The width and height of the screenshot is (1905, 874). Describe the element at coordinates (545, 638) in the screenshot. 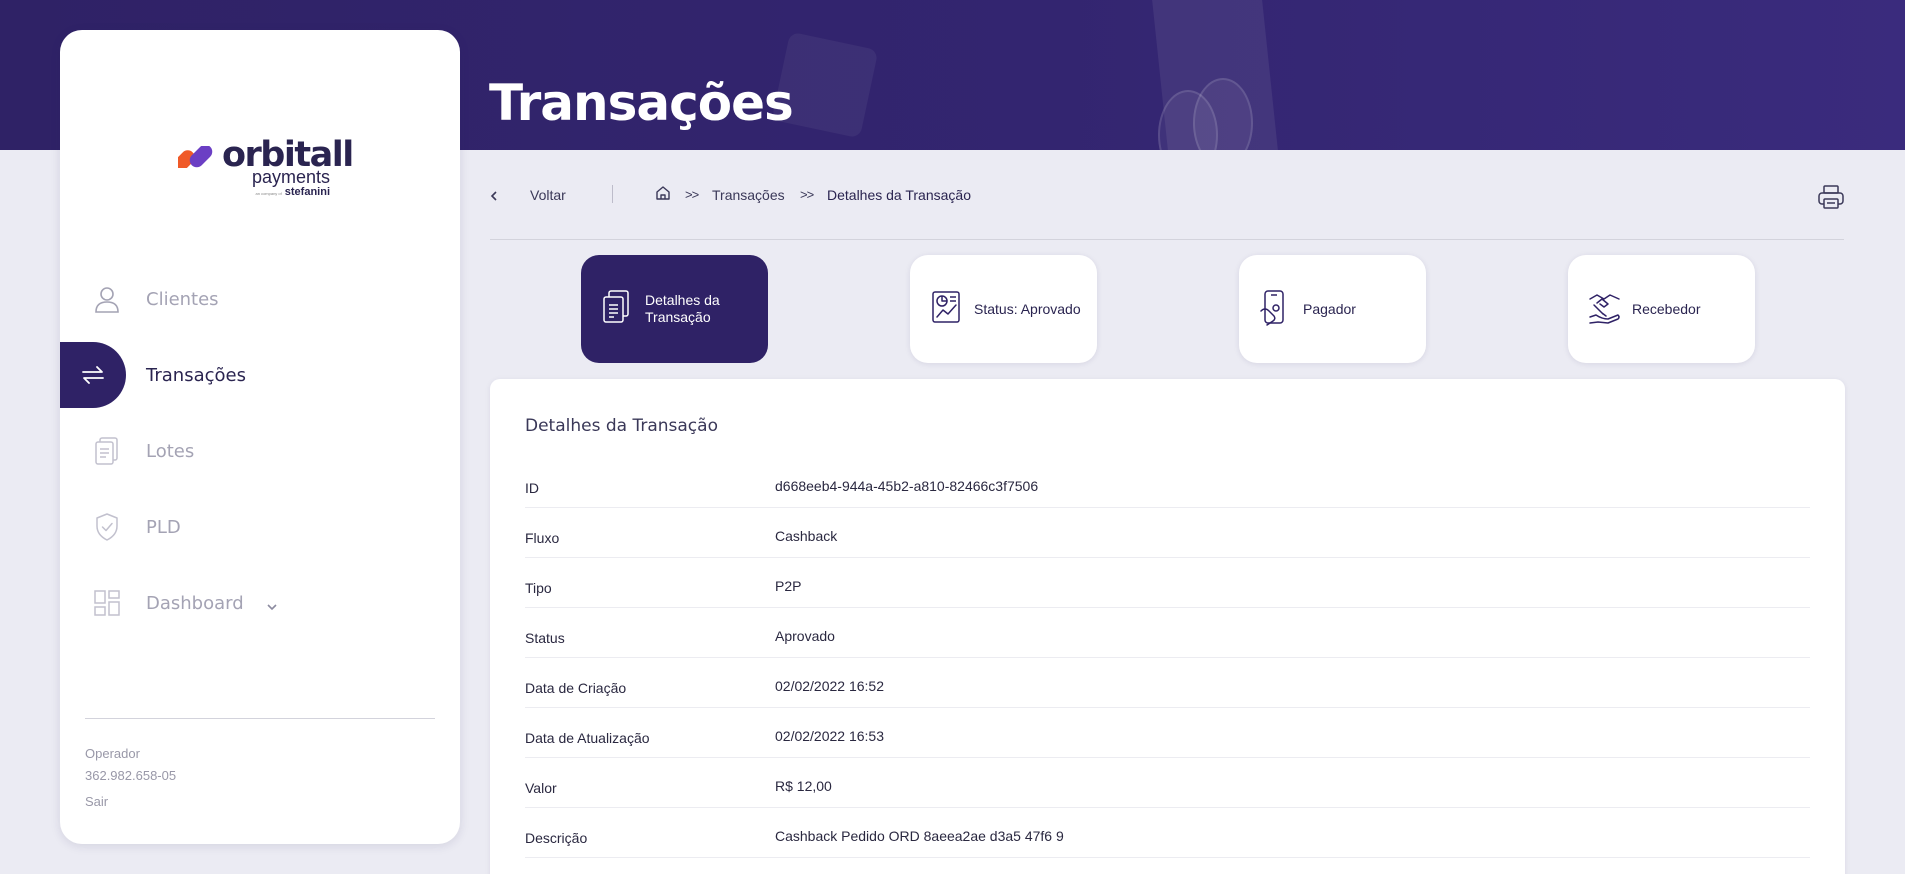

I see `detail-key: Status` at that location.